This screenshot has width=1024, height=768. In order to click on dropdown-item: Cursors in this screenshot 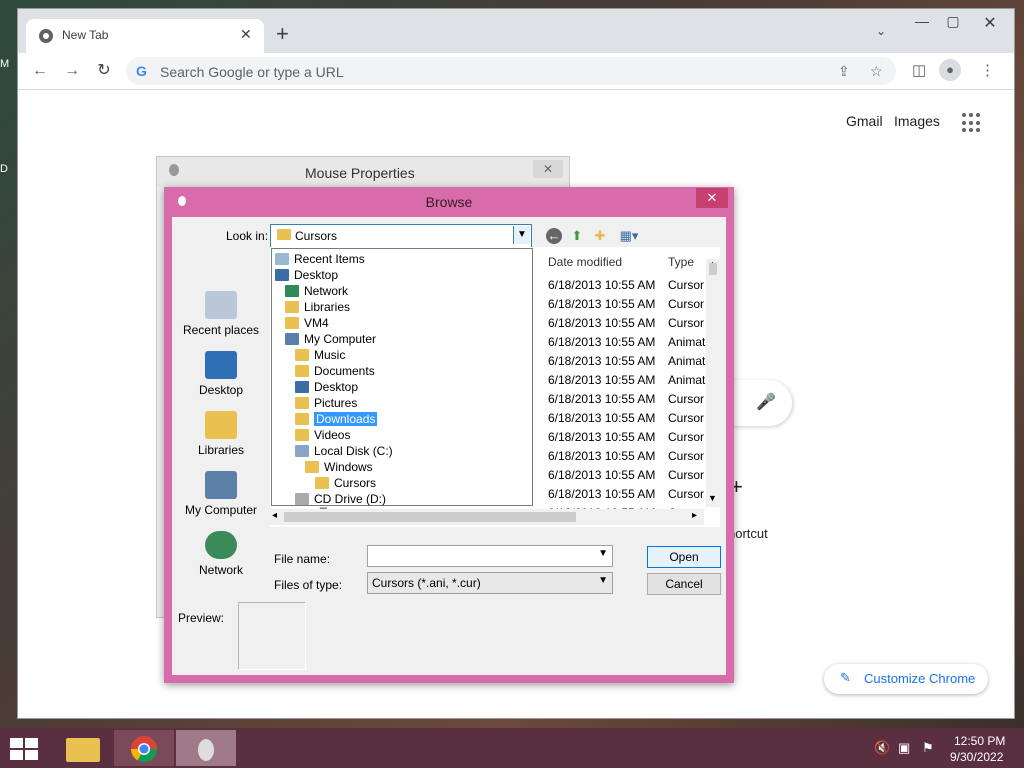, I will do `click(345, 483)`.